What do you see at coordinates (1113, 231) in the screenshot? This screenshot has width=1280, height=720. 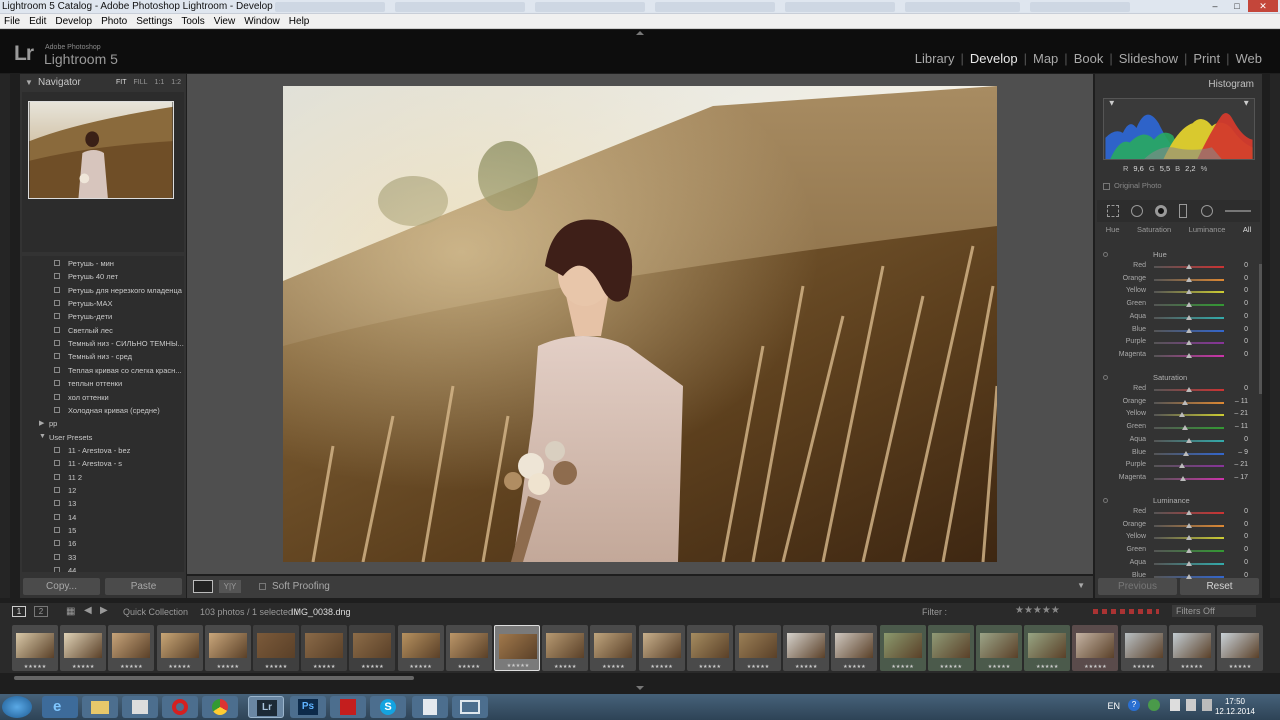 I see `tab-hue: Hue` at bounding box center [1113, 231].